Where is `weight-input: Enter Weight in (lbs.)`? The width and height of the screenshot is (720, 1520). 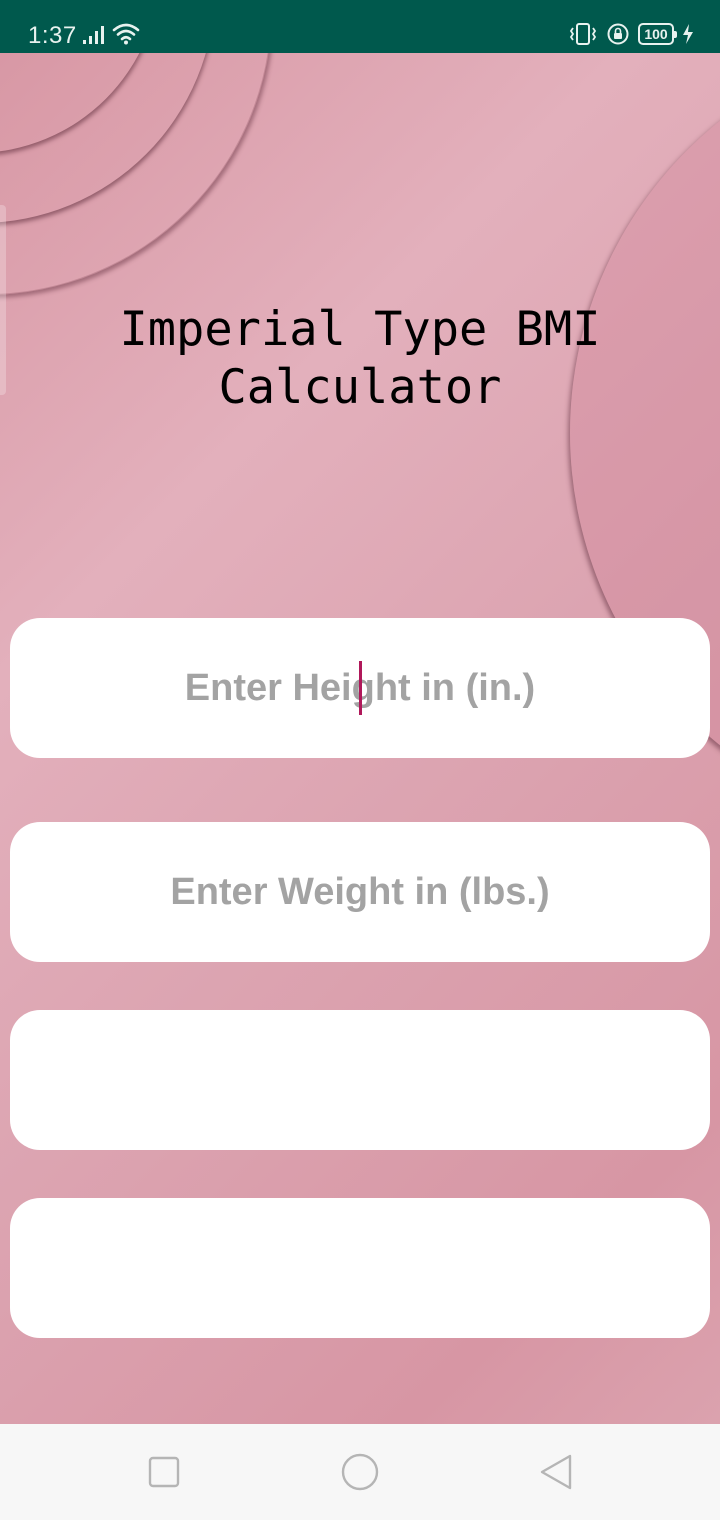 weight-input: Enter Weight in (lbs.) is located at coordinates (360, 892).